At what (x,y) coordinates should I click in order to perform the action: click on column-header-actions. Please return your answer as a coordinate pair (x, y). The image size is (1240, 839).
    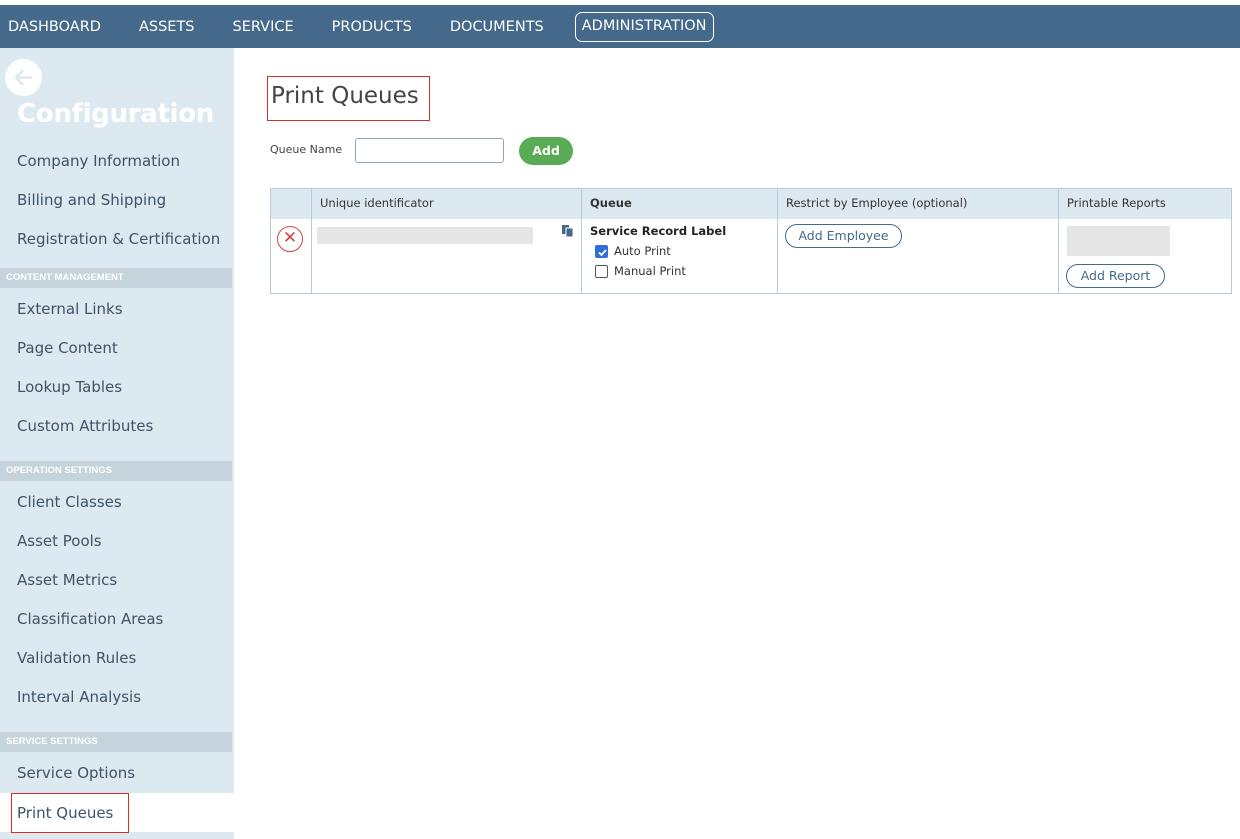
    Looking at the image, I should click on (291, 204).